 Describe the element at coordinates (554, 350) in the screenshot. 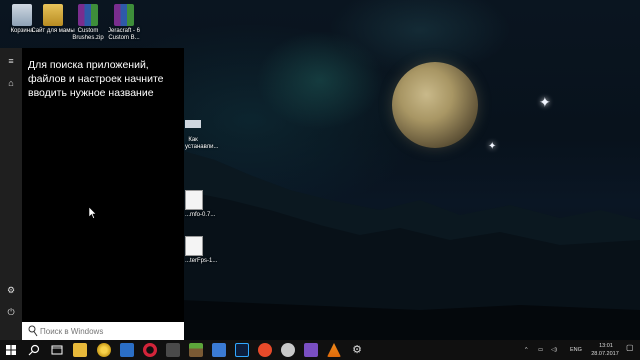

I see `volume-icon: ◁)` at that location.